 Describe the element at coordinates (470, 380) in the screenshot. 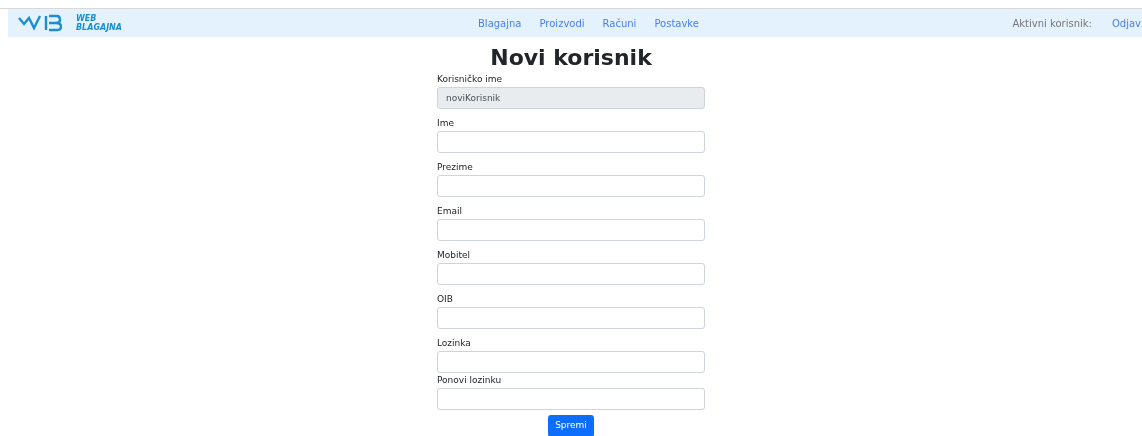

I see `field-label: Ponovi lozinku` at that location.